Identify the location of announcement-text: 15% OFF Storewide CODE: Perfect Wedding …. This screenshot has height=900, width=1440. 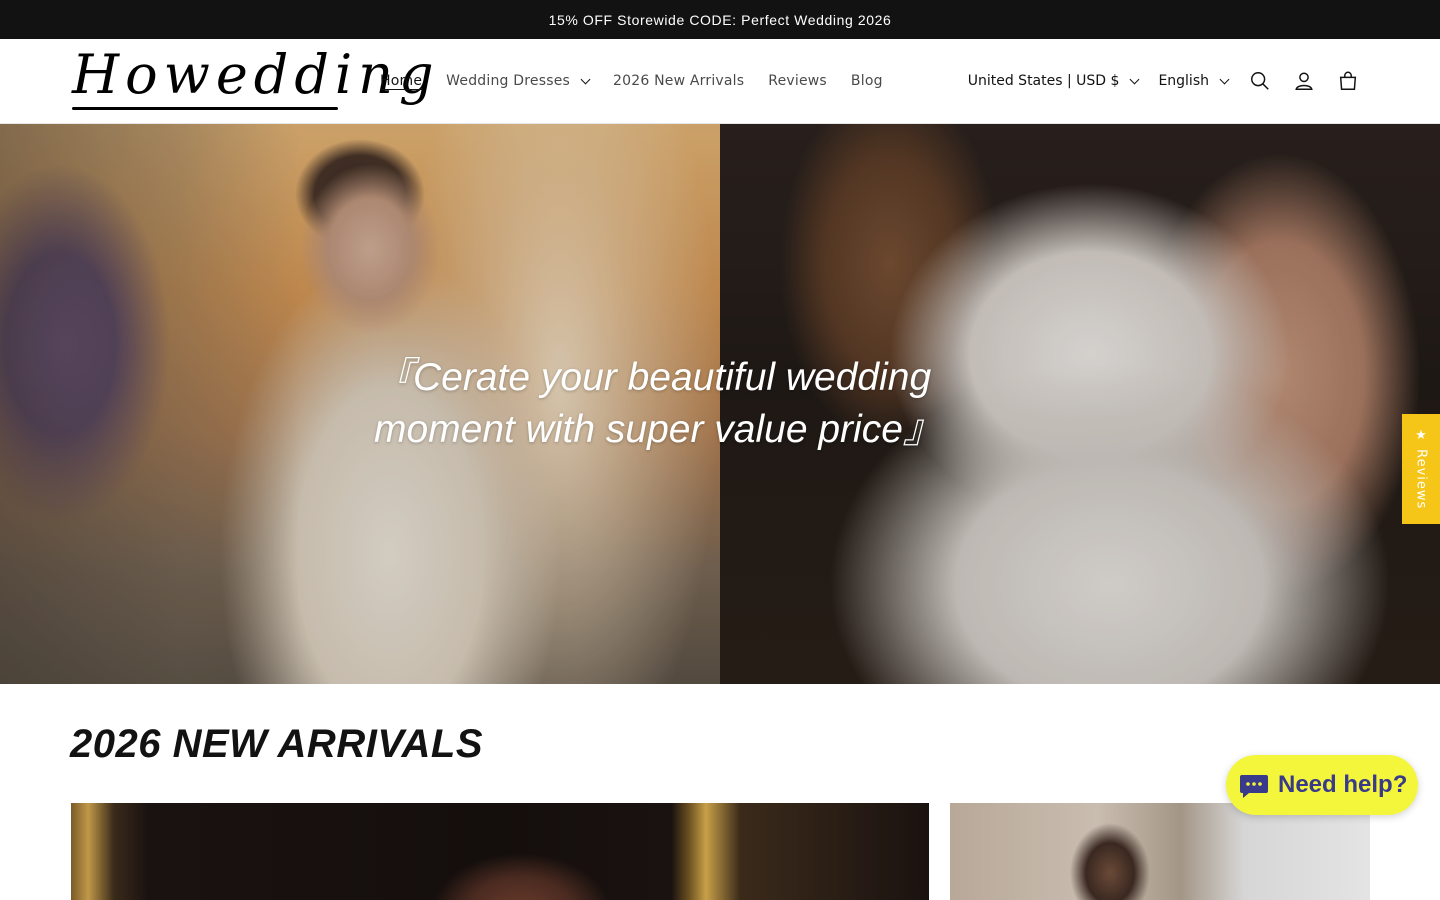
(720, 19).